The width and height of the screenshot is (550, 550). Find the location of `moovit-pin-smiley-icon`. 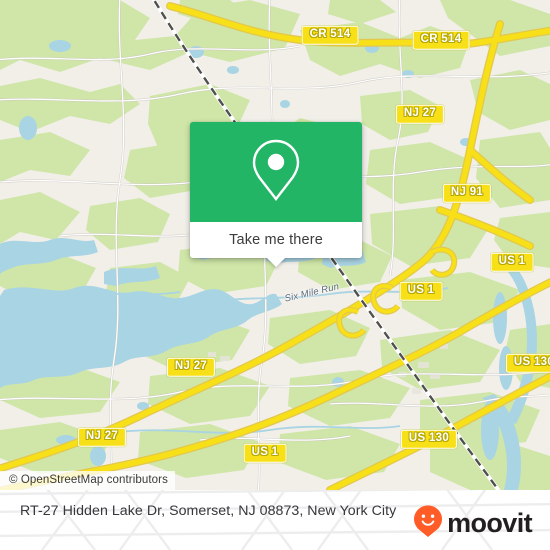

moovit-pin-smiley-icon is located at coordinates (428, 523).